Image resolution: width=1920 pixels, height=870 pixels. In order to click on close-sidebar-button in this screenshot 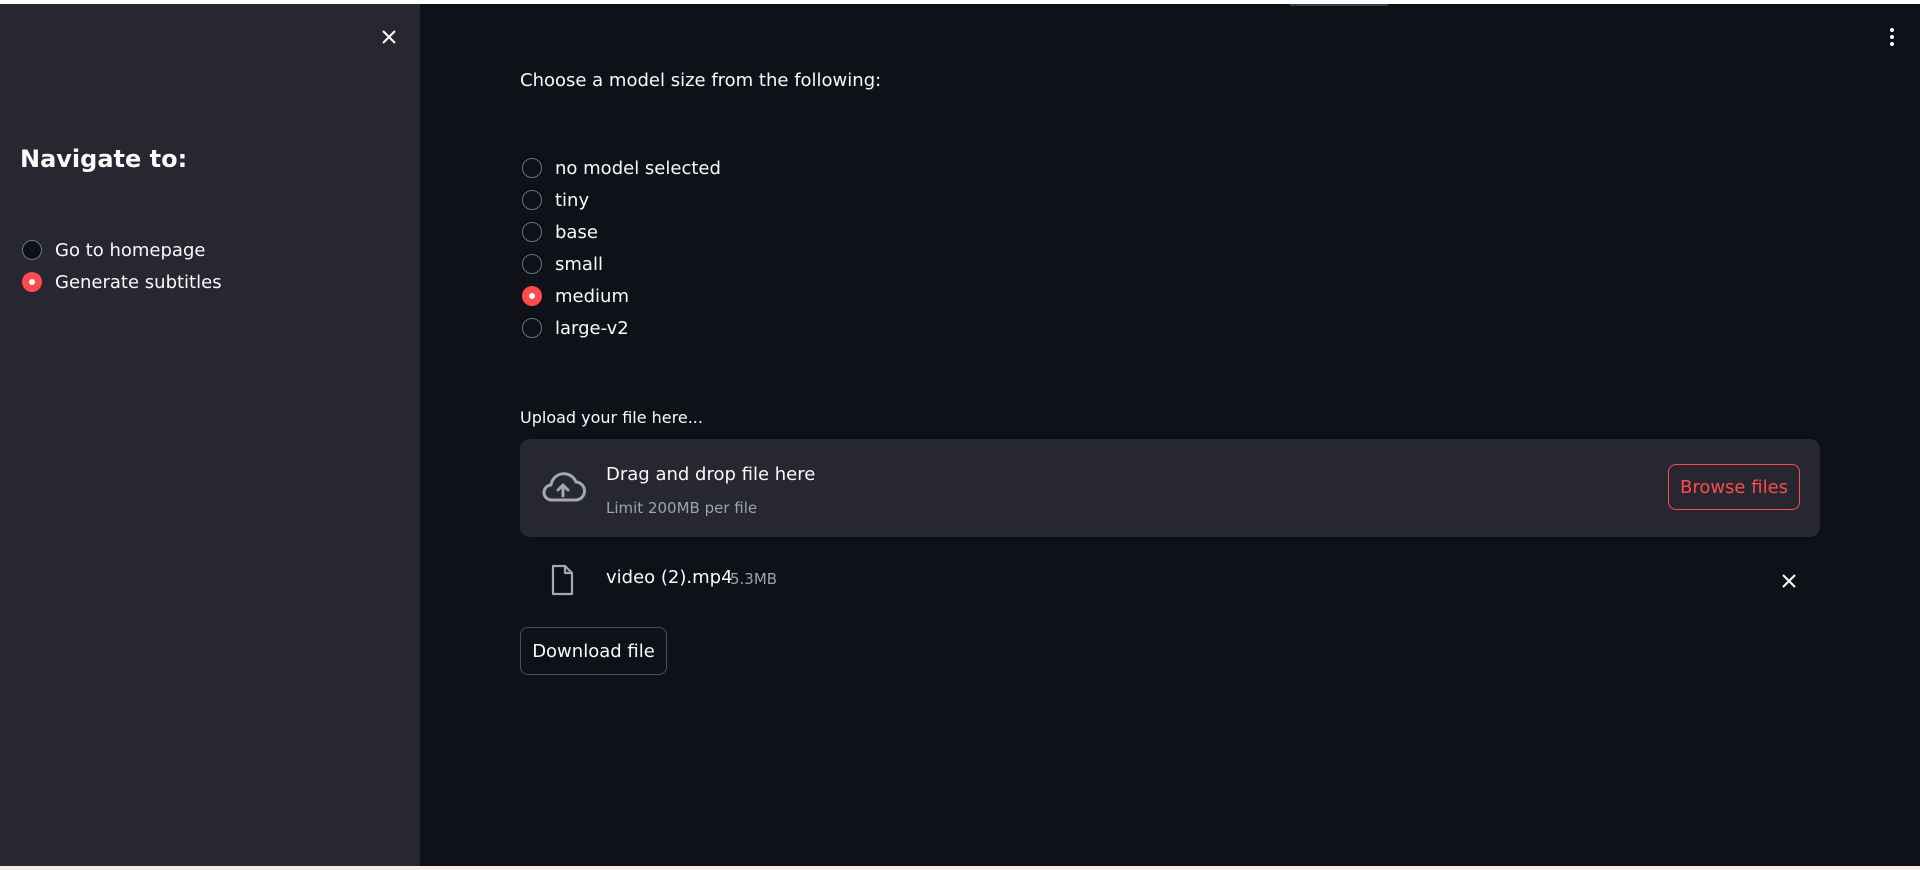, I will do `click(389, 37)`.